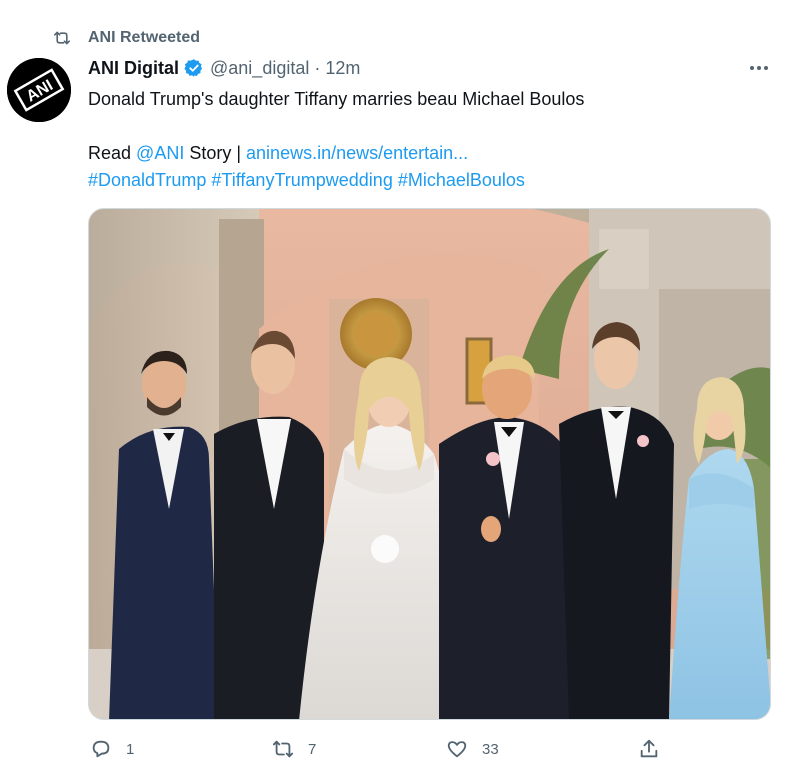 The height and width of the screenshot is (761, 789). Describe the element at coordinates (147, 180) in the screenshot. I see `hashtag-link: #DonaldTrump` at that location.